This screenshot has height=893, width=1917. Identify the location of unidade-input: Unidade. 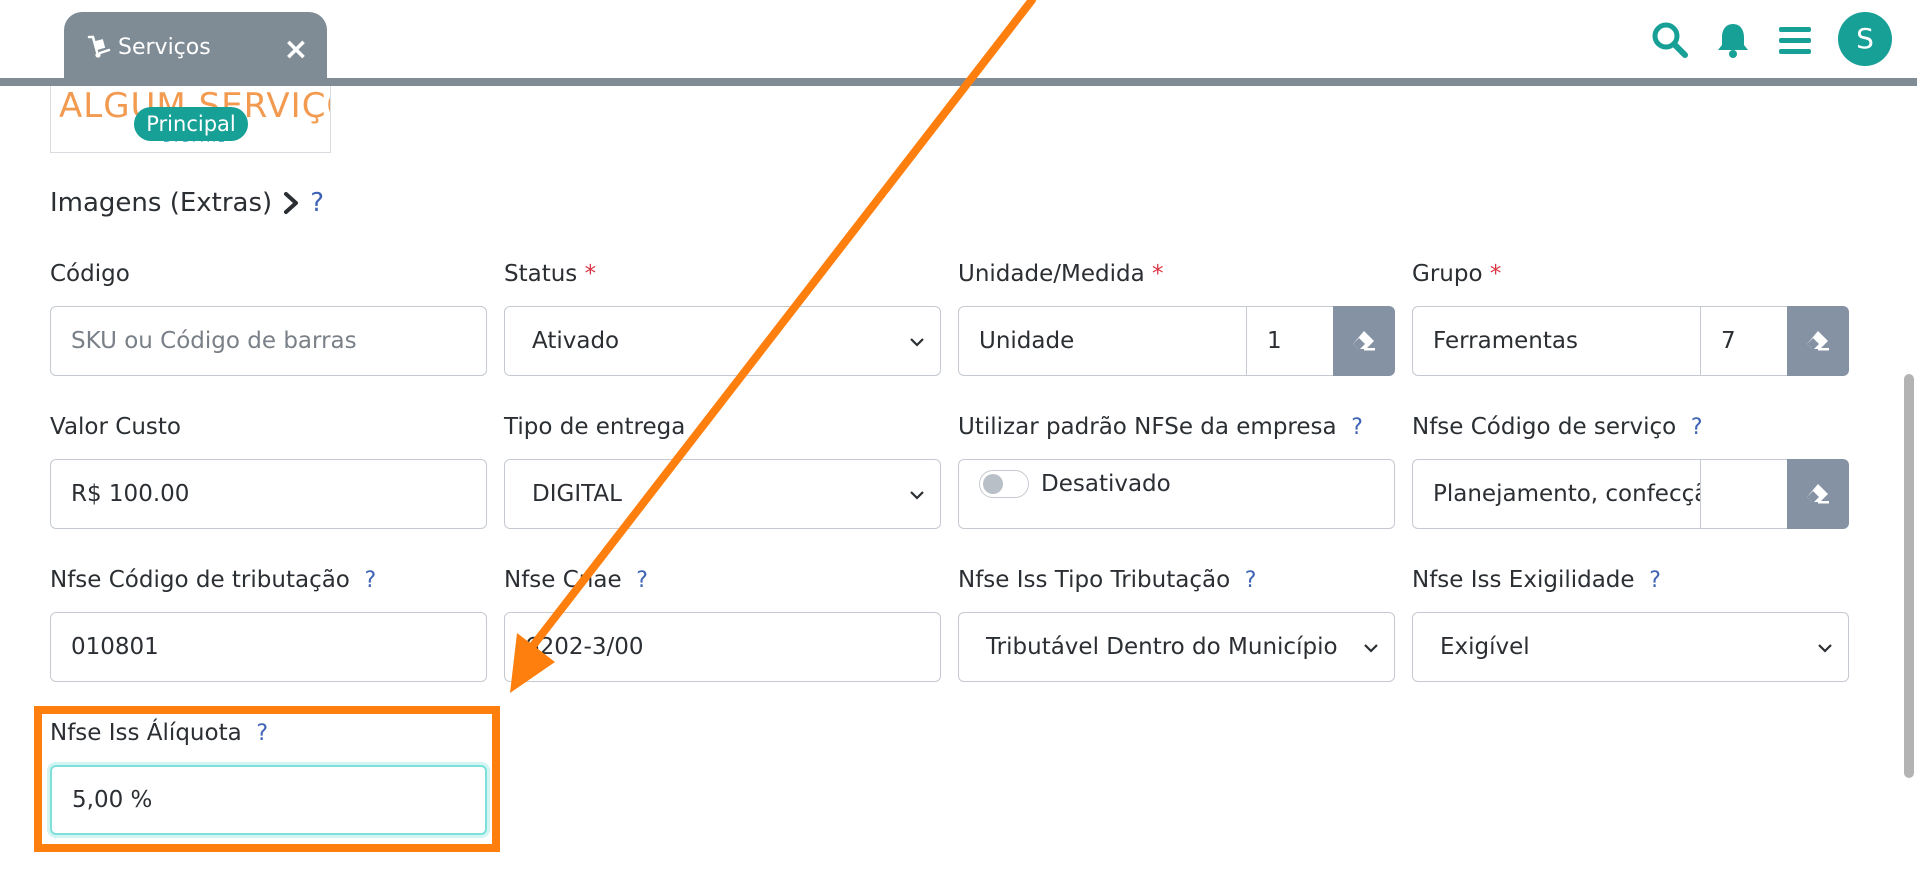
(1102, 341).